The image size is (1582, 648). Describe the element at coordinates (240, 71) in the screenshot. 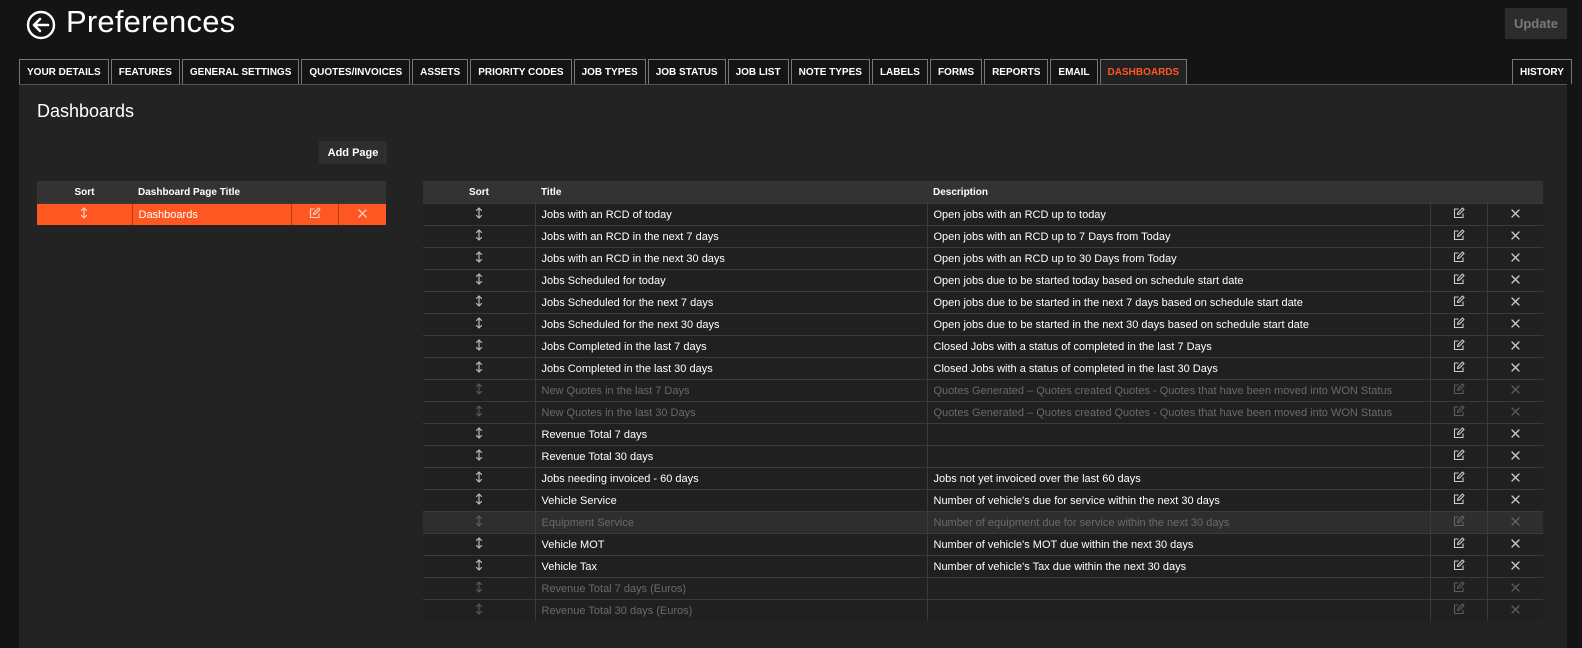

I see `tab-general-settings: GENERAL SETTINGS` at that location.